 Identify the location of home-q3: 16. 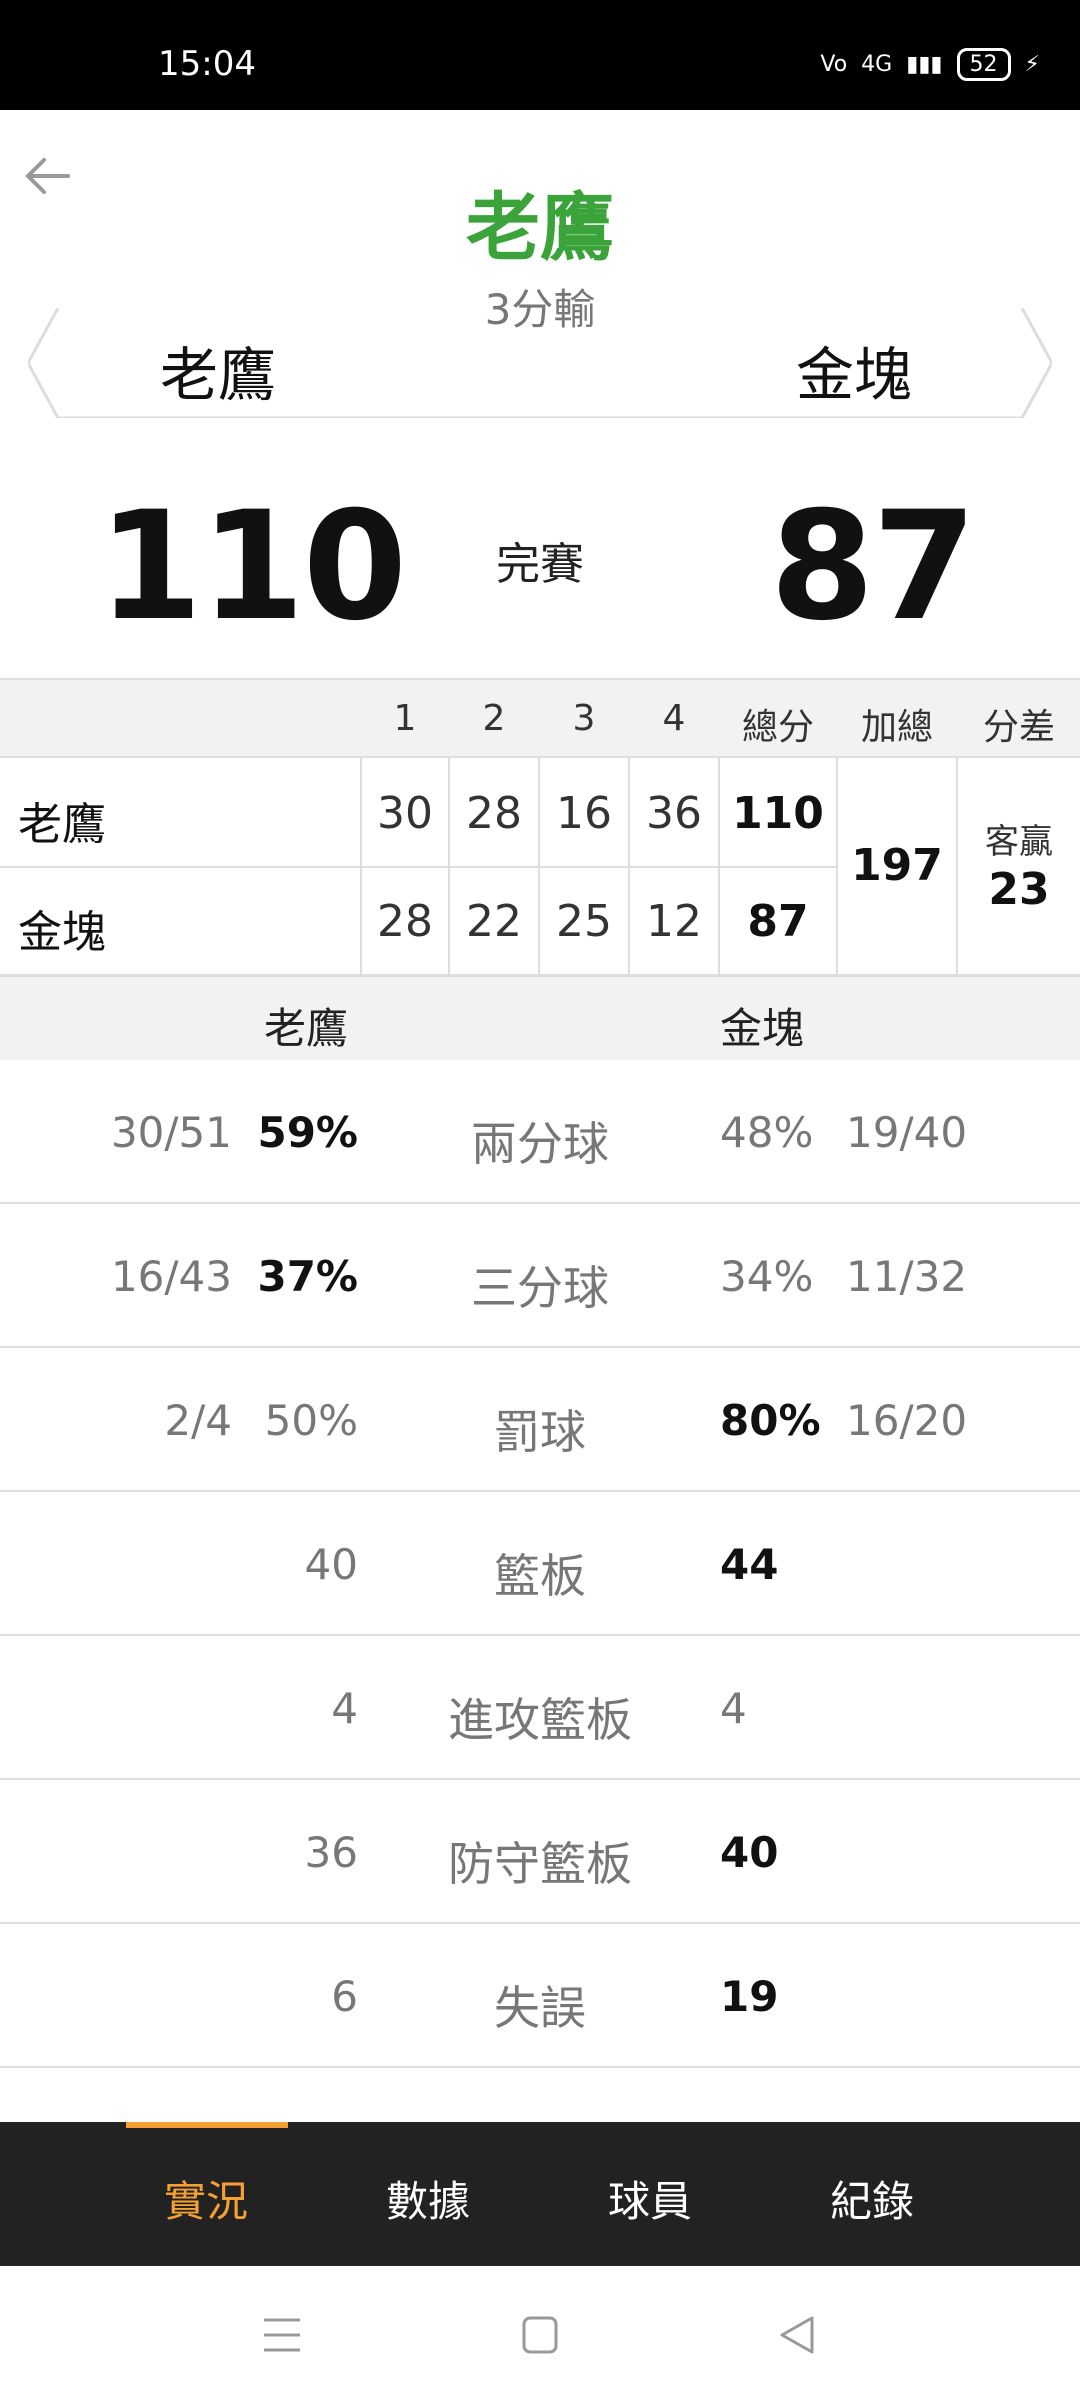
(584, 813).